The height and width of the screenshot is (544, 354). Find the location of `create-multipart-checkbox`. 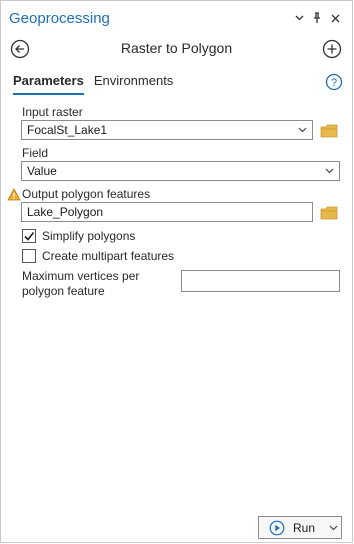

create-multipart-checkbox is located at coordinates (29, 256).